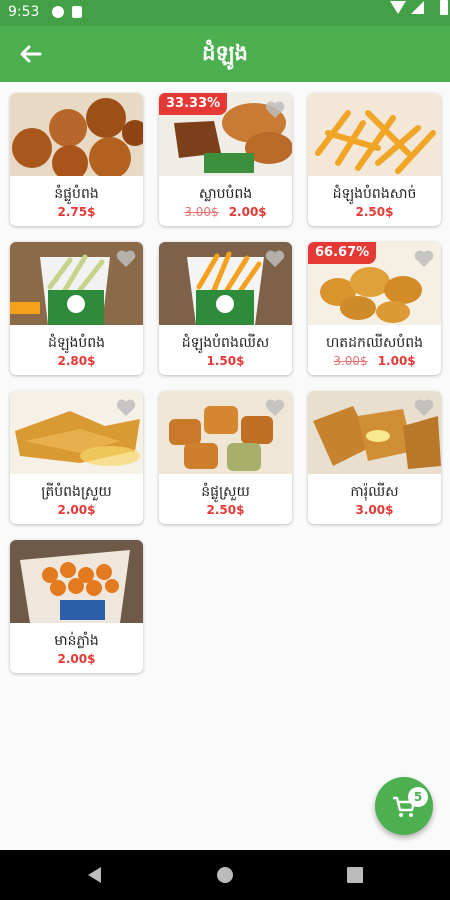 The image size is (450, 900). I want to click on product-price: 2.80$, so click(76, 361).